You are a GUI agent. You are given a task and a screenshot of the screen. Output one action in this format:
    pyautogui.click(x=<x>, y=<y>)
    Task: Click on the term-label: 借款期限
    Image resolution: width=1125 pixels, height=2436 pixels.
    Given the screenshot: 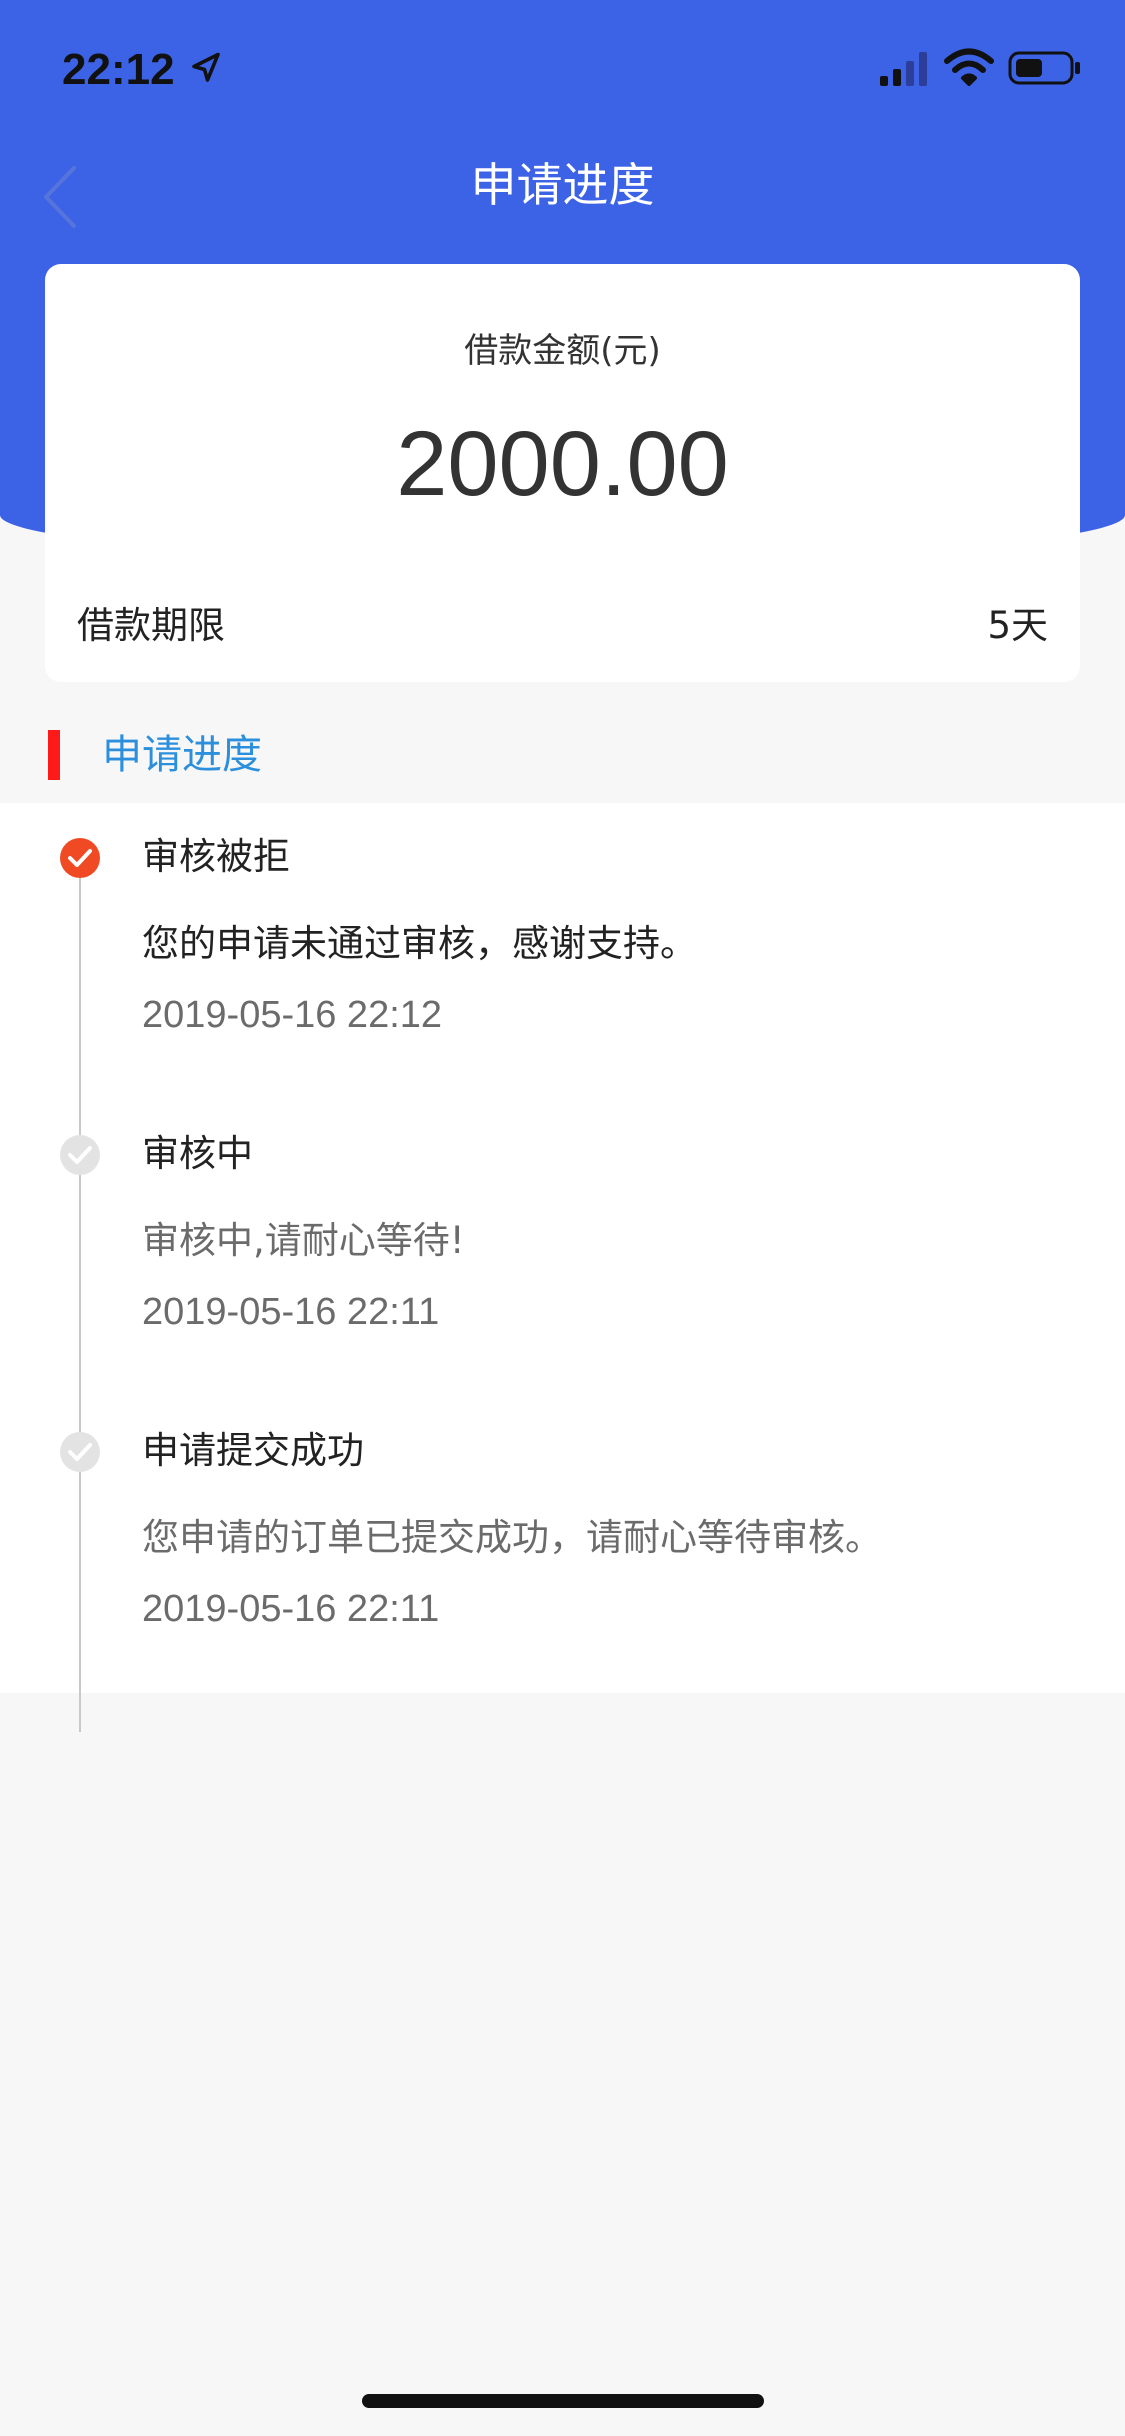 What is the action you would take?
    pyautogui.click(x=151, y=625)
    